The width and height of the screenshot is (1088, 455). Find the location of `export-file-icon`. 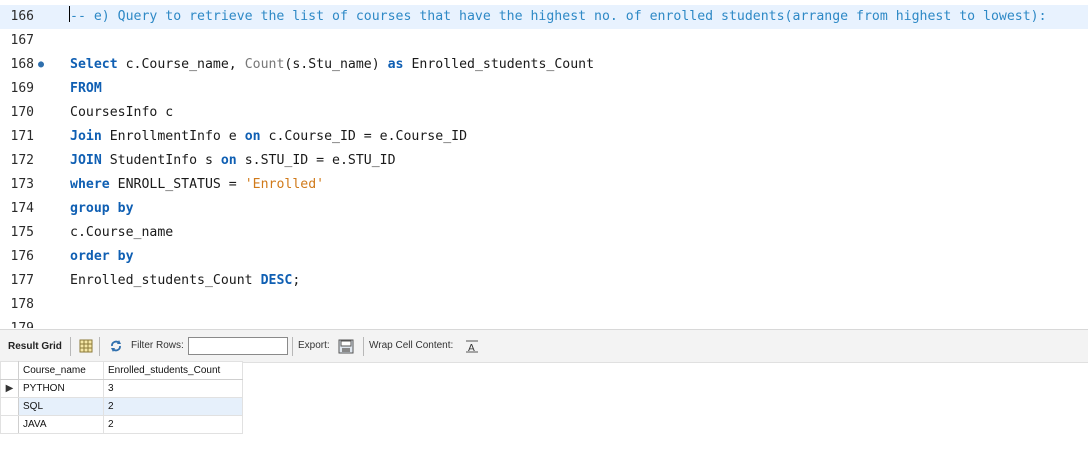

export-file-icon is located at coordinates (346, 346).